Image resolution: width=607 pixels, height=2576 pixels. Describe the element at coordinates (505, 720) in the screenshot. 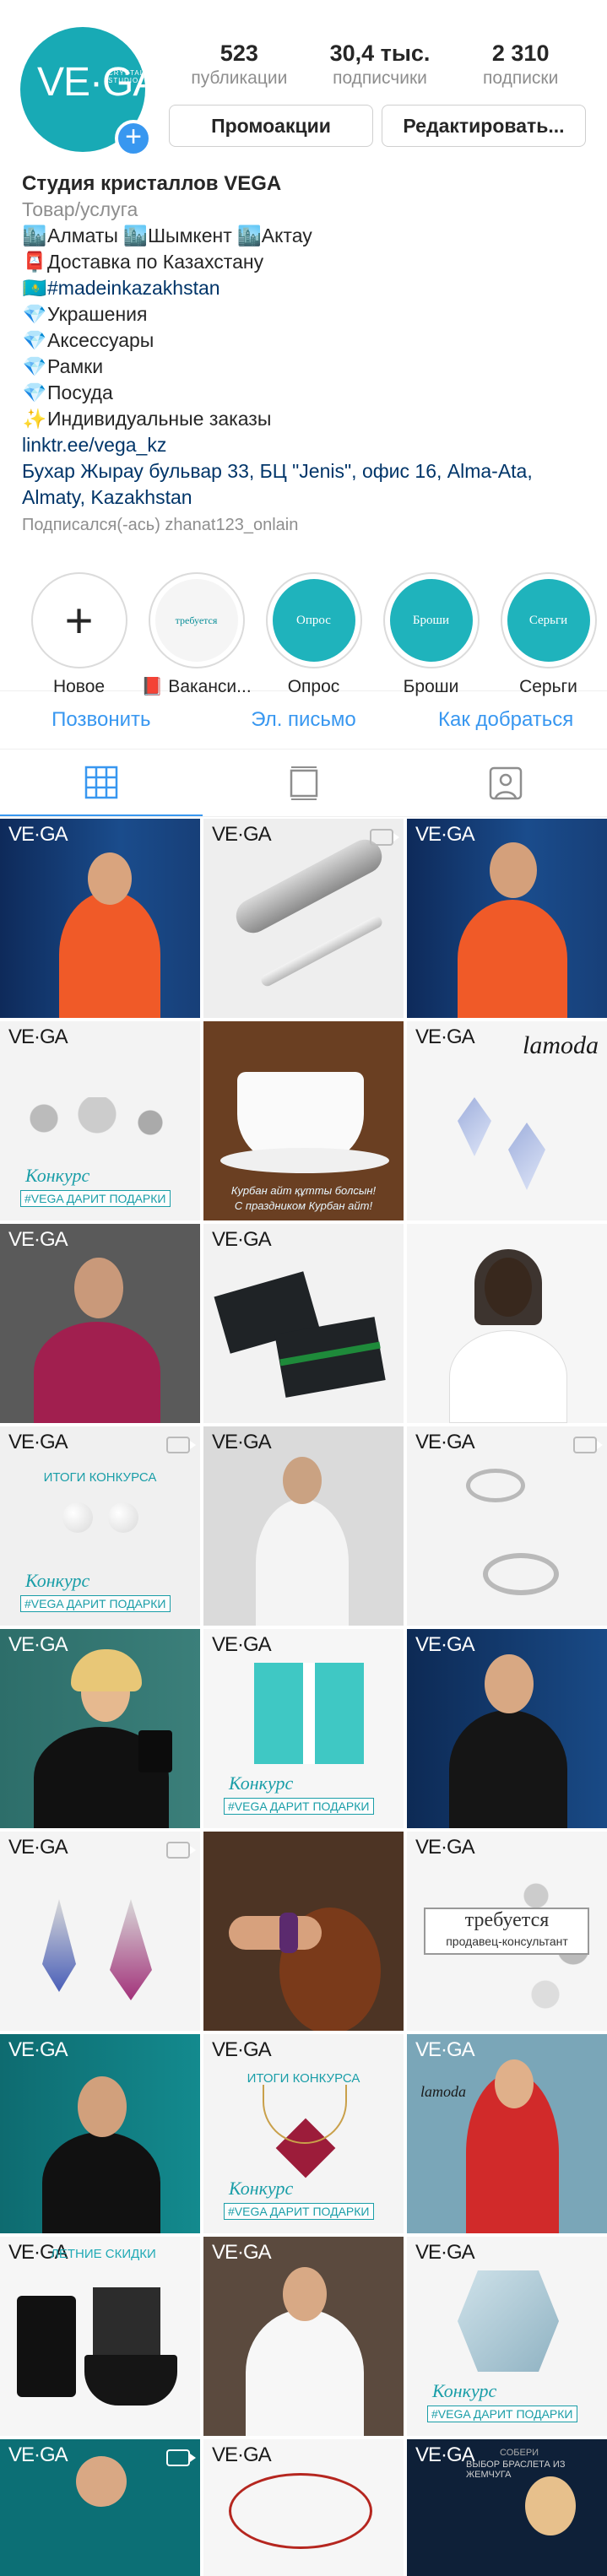

I see `directions-button: Как добраться` at that location.